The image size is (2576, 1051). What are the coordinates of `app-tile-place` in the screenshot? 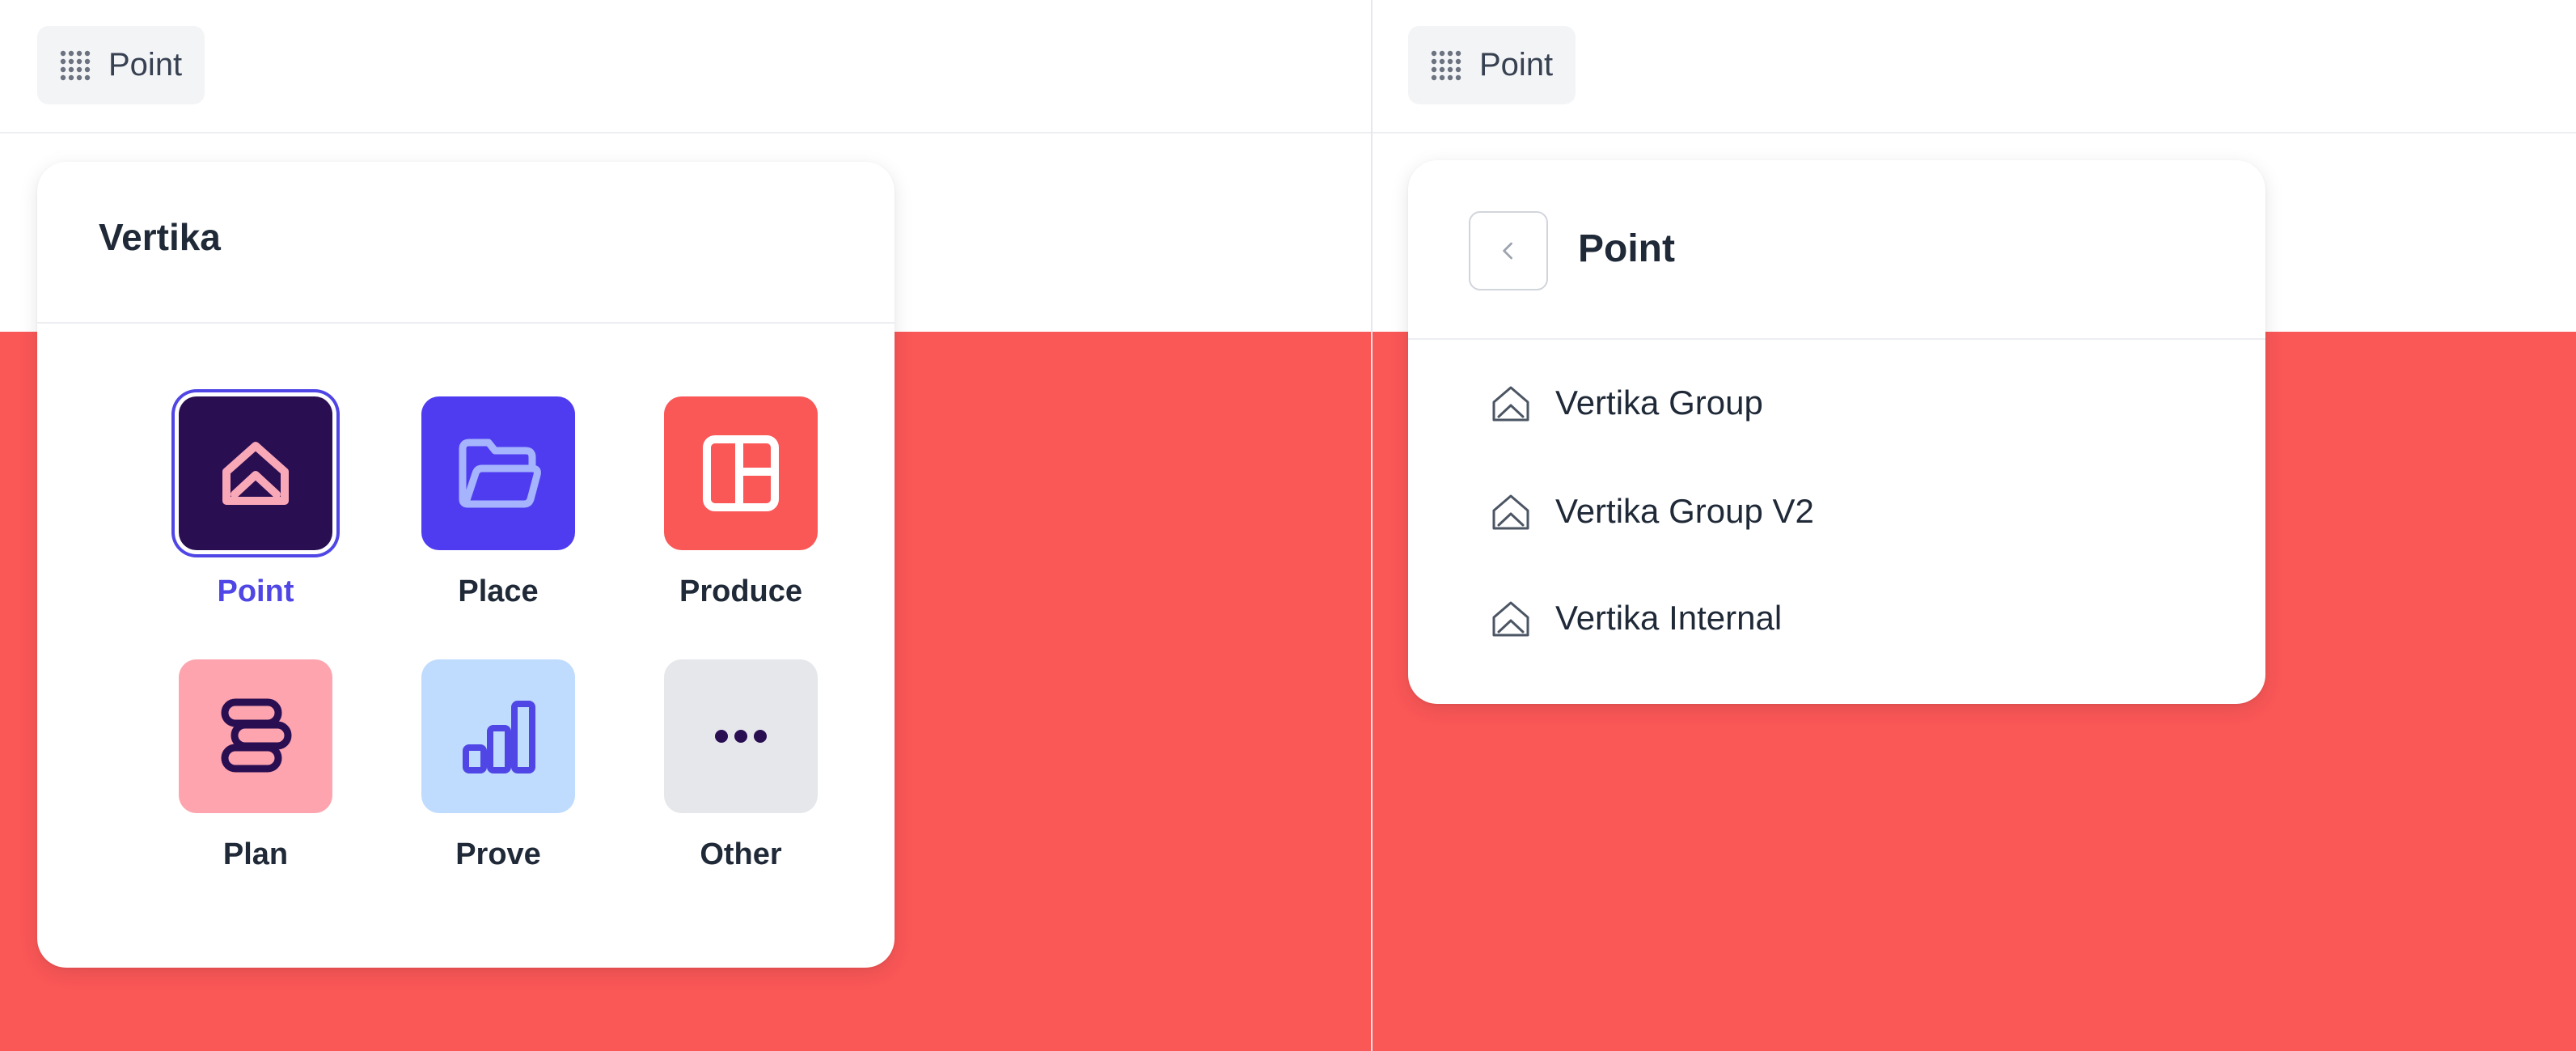 It's located at (498, 473).